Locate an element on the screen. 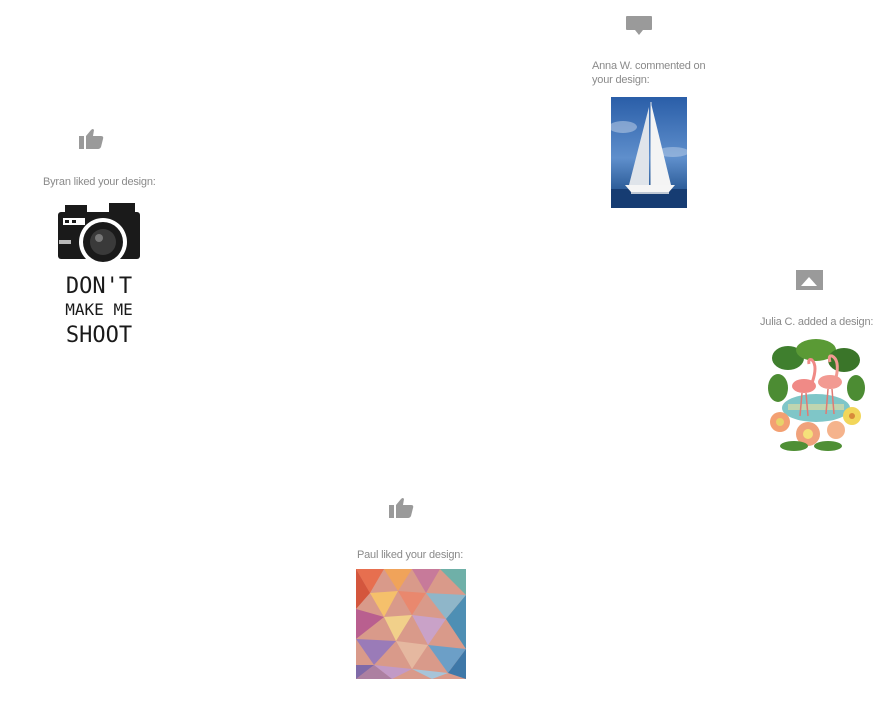 The width and height of the screenshot is (893, 725). geometric-pattern-design is located at coordinates (411, 624).